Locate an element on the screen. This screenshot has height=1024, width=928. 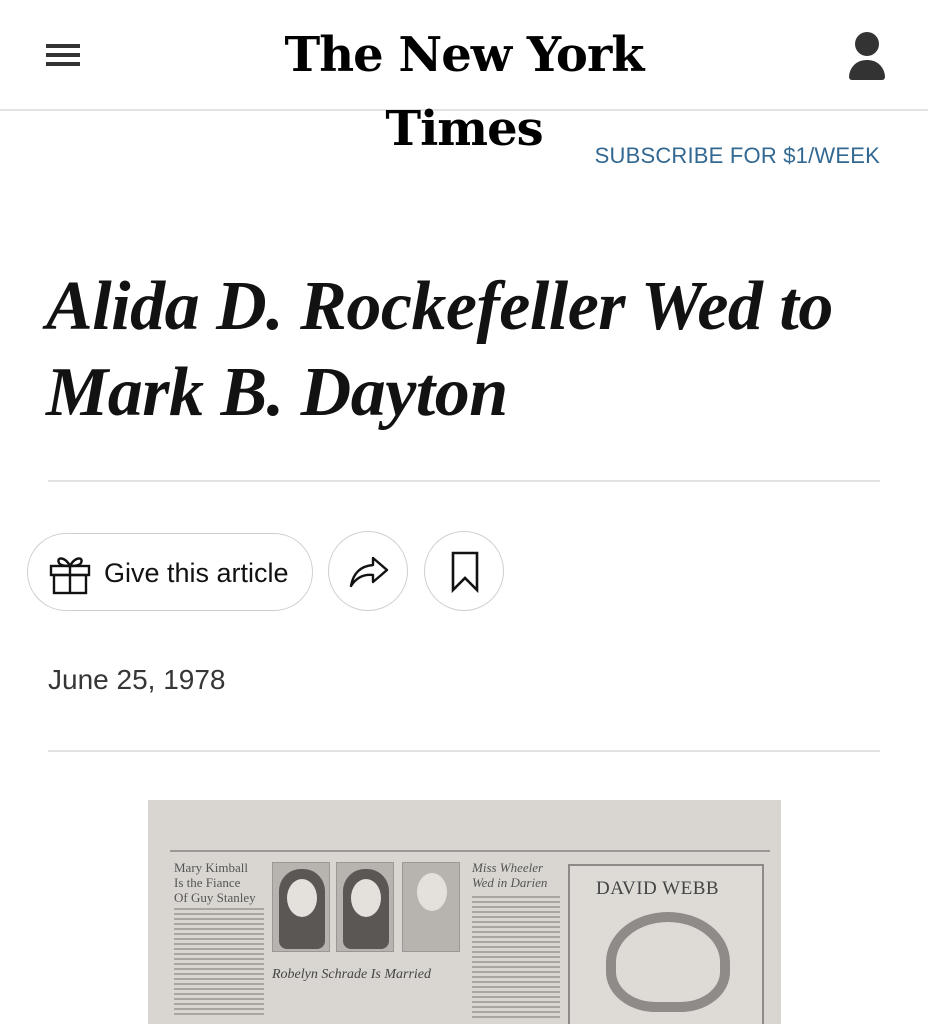
bookmark-icon is located at coordinates (465, 572).